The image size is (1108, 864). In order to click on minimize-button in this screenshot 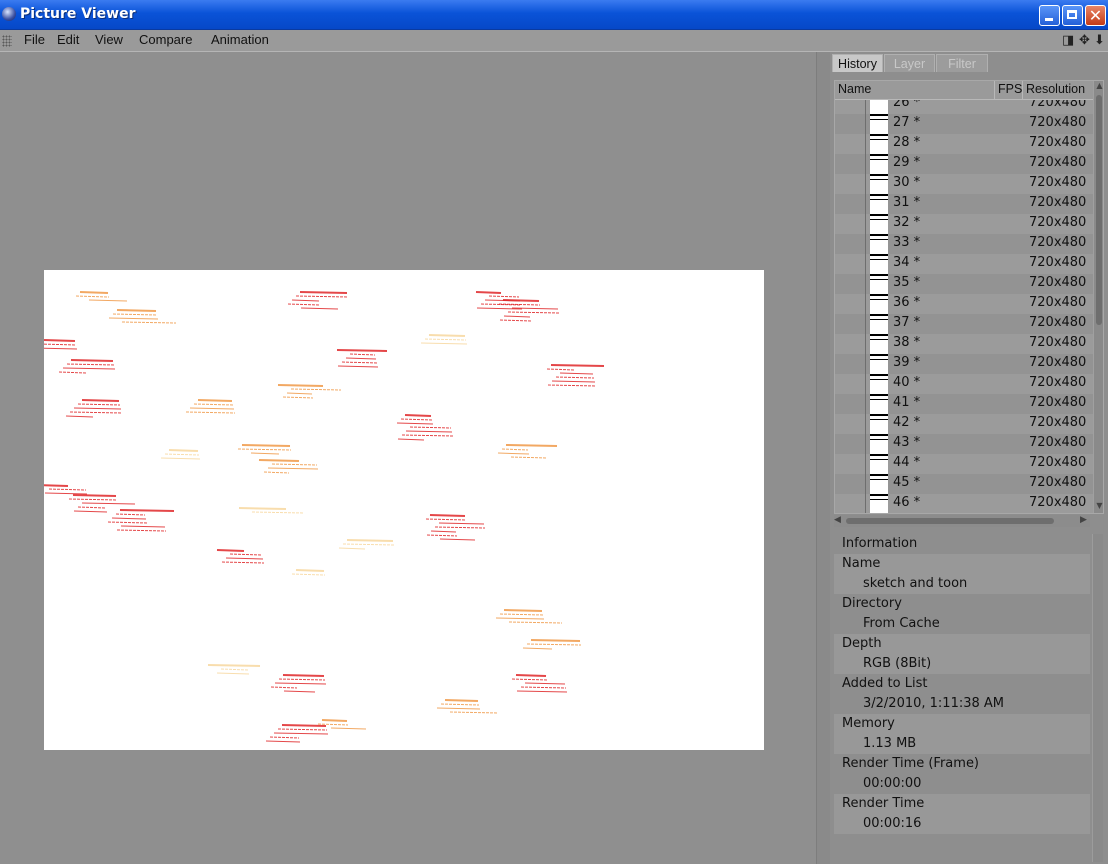, I will do `click(1049, 15)`.